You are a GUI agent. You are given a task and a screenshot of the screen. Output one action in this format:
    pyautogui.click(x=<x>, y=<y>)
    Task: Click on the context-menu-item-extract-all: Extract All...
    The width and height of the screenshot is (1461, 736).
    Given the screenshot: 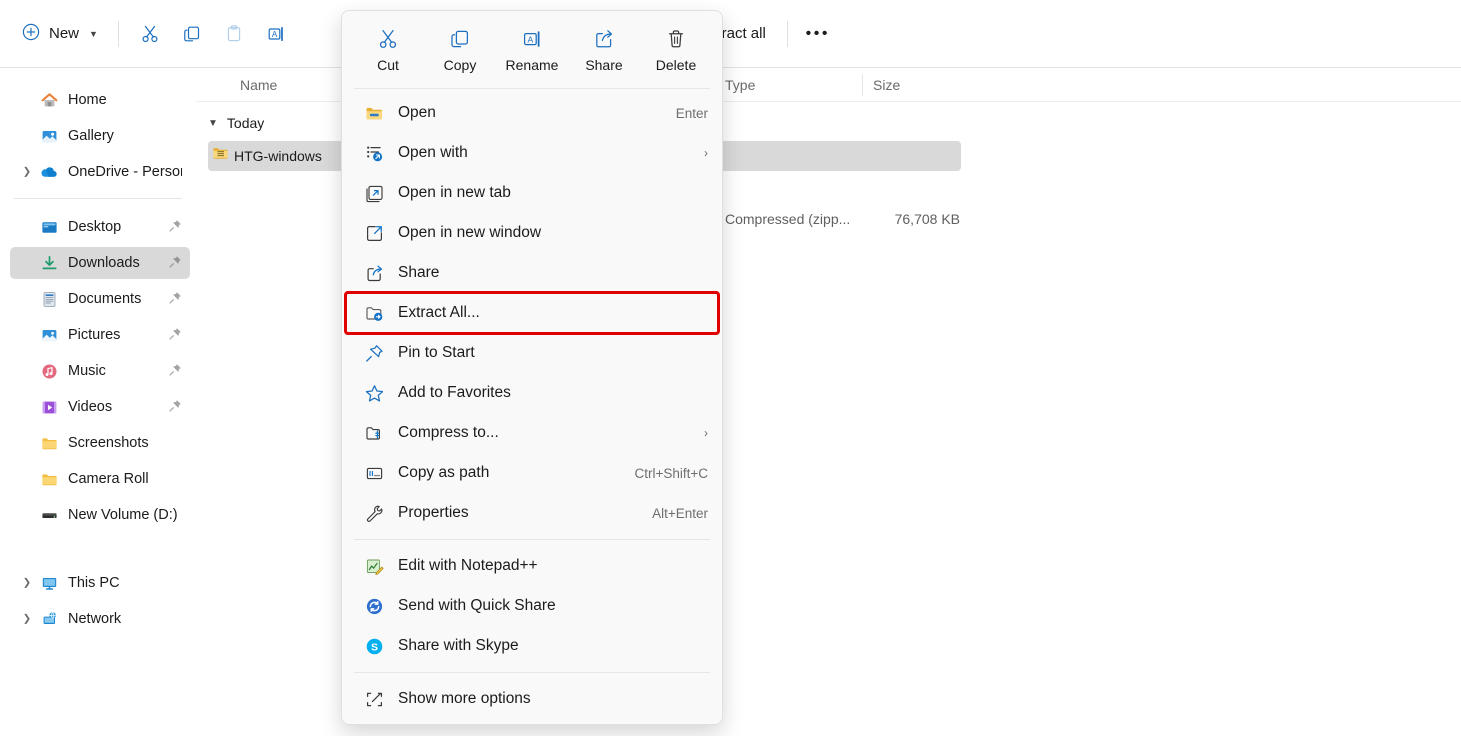 What is the action you would take?
    pyautogui.click(x=532, y=313)
    